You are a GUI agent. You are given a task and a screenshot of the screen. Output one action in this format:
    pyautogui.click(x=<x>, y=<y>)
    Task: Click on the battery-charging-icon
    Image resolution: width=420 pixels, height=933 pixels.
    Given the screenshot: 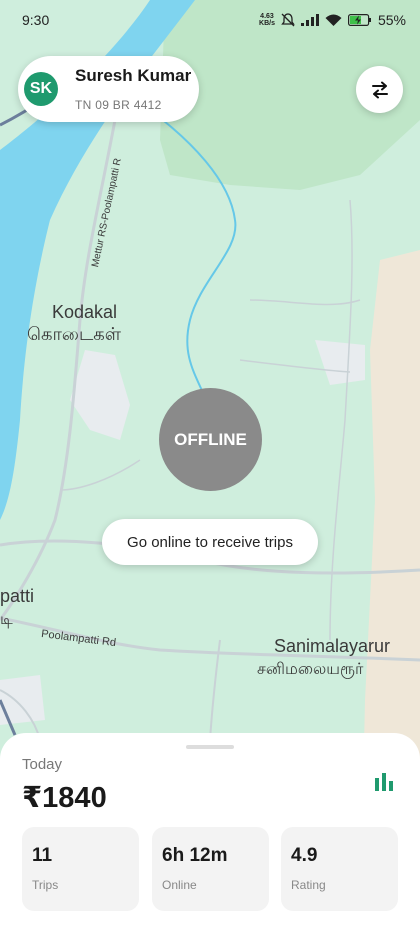 What is the action you would take?
    pyautogui.click(x=359, y=20)
    